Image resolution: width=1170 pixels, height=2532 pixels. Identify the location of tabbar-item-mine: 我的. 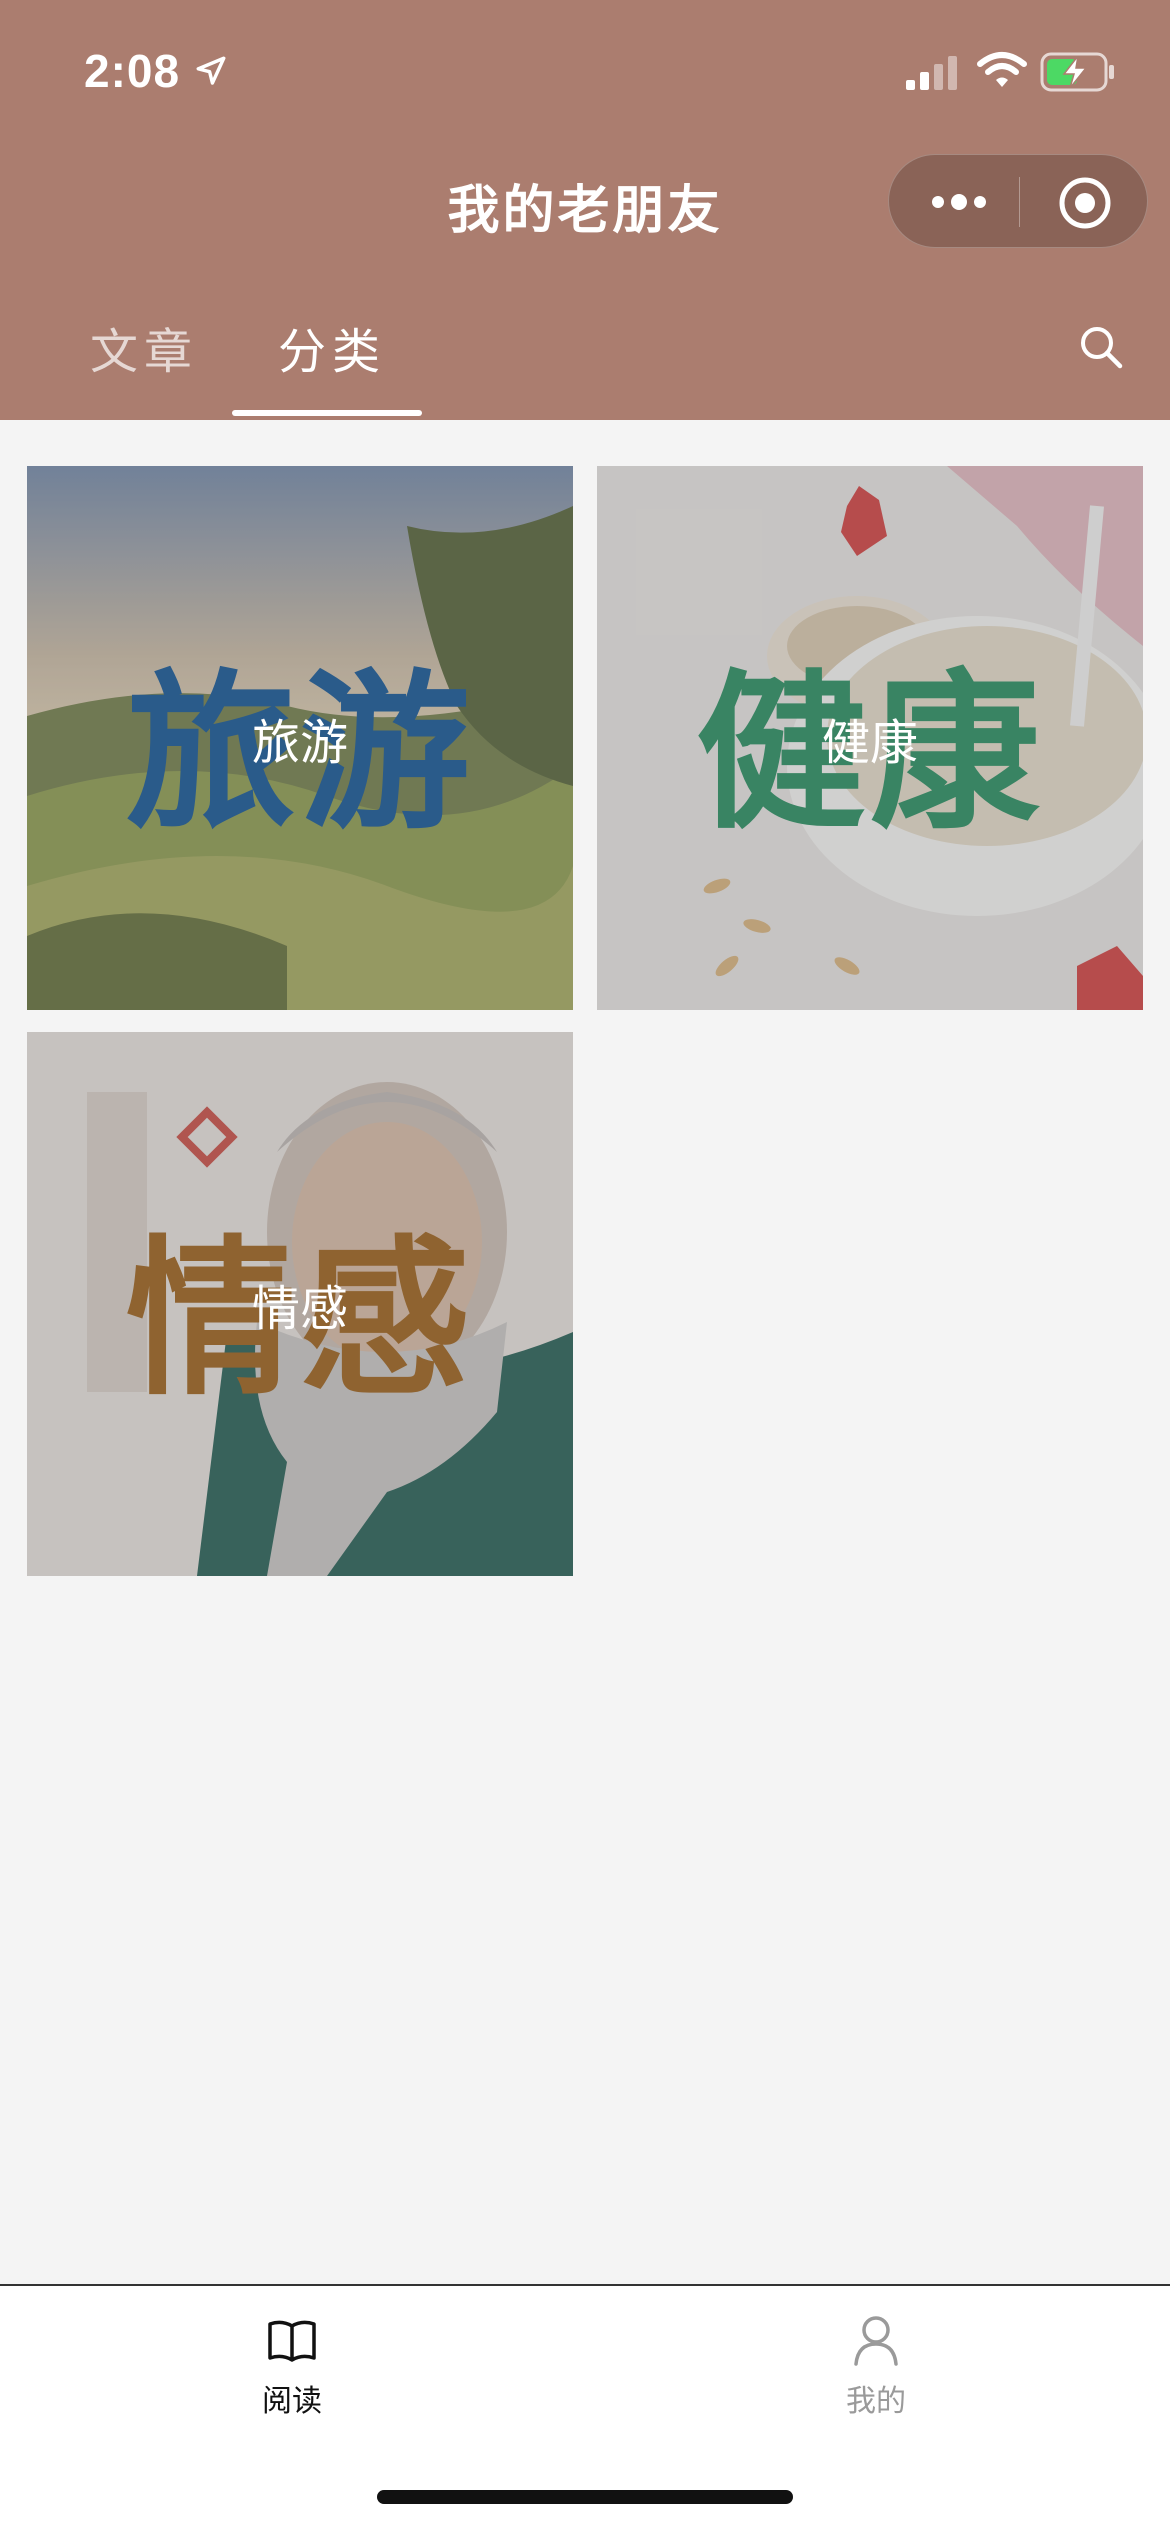
(876, 2366).